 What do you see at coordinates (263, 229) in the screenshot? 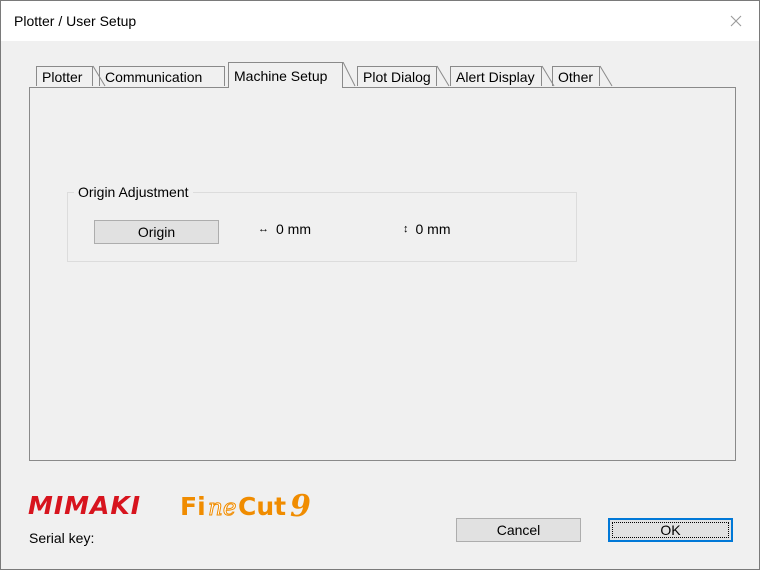
I see `horizontal-arrow-icon: ↔` at bounding box center [263, 229].